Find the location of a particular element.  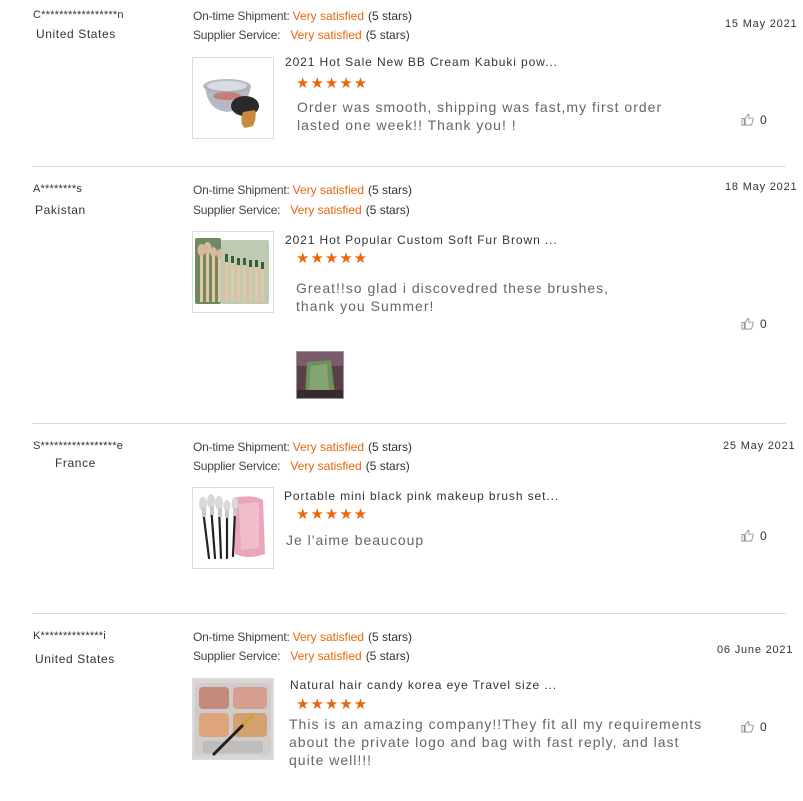

buyer-name: S*****************e is located at coordinates (78, 446).